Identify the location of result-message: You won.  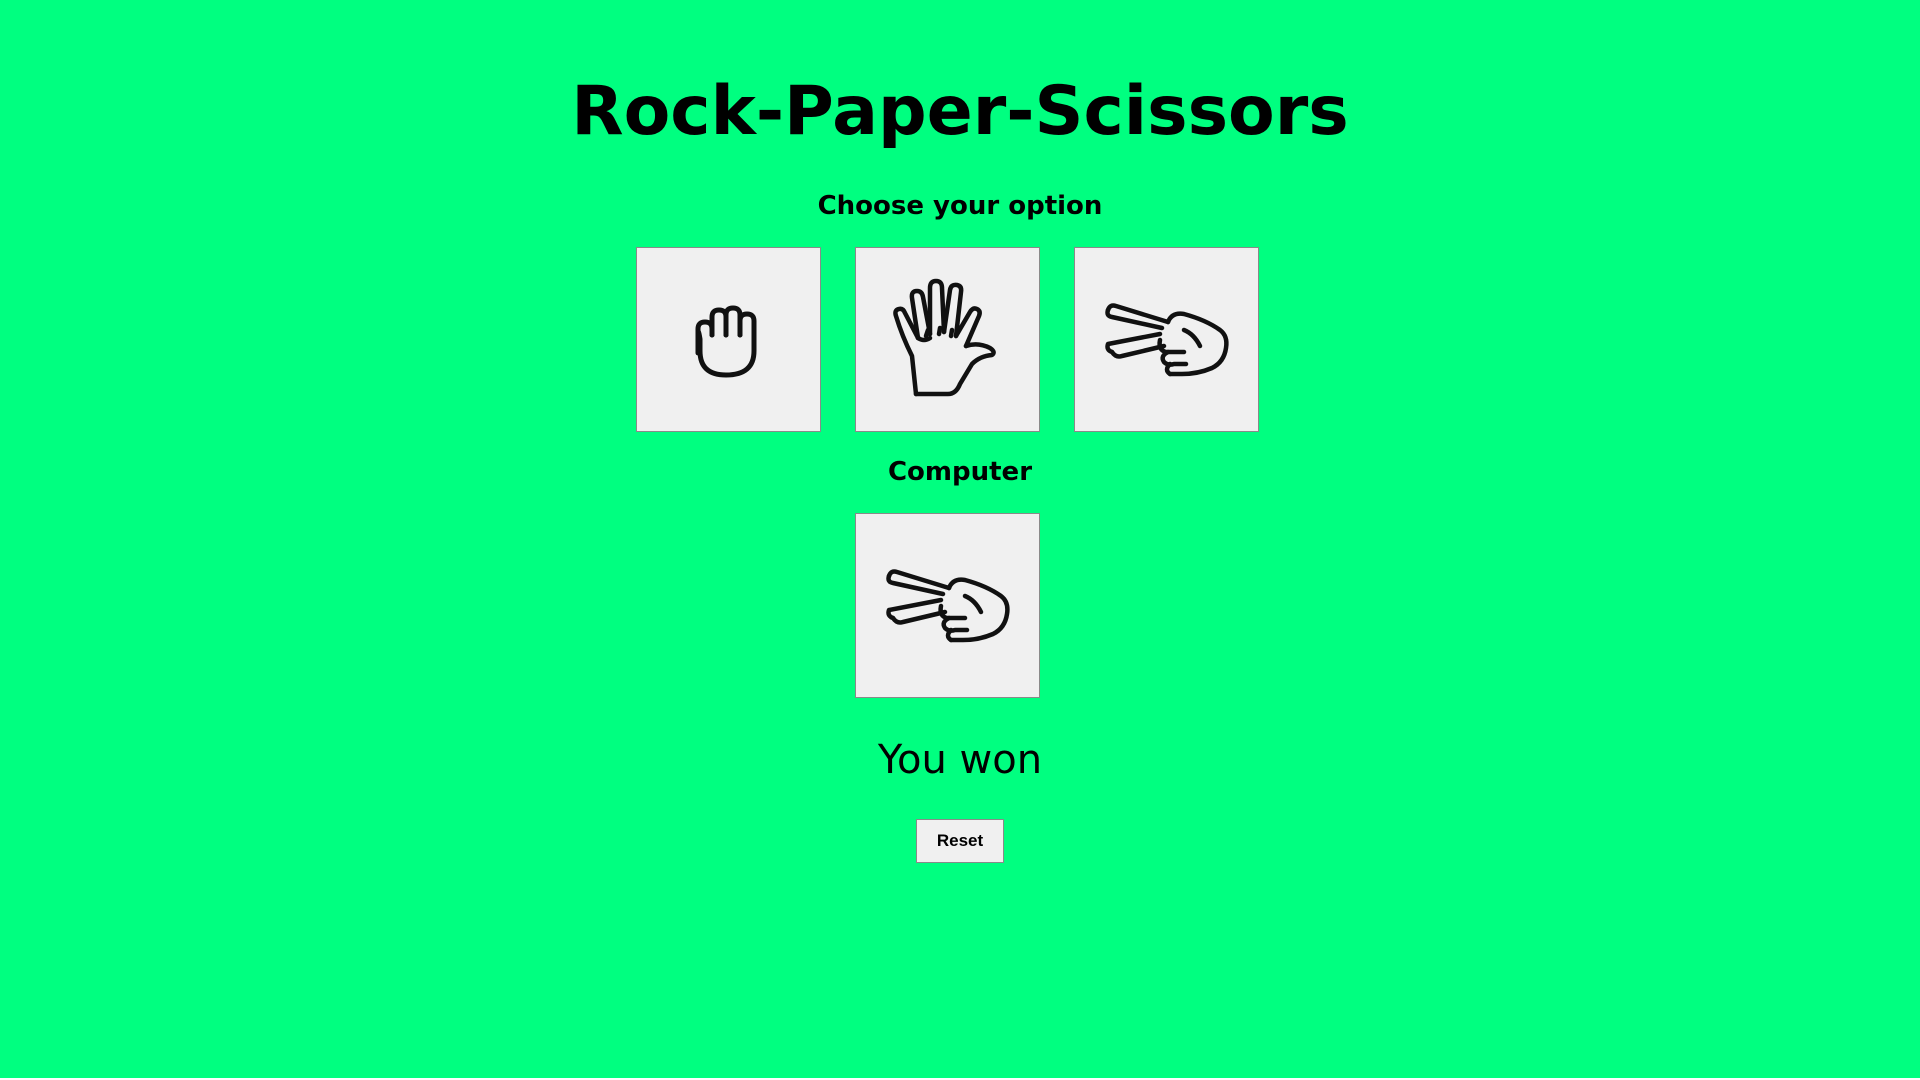
(960, 760).